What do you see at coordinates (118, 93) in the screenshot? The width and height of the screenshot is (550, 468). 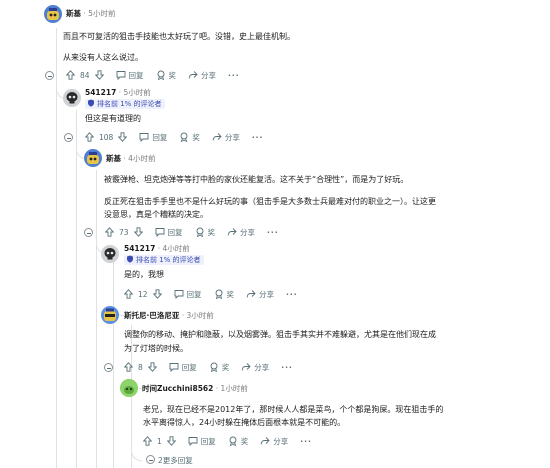 I see `comment-meta: 541217 · 5小时前` at bounding box center [118, 93].